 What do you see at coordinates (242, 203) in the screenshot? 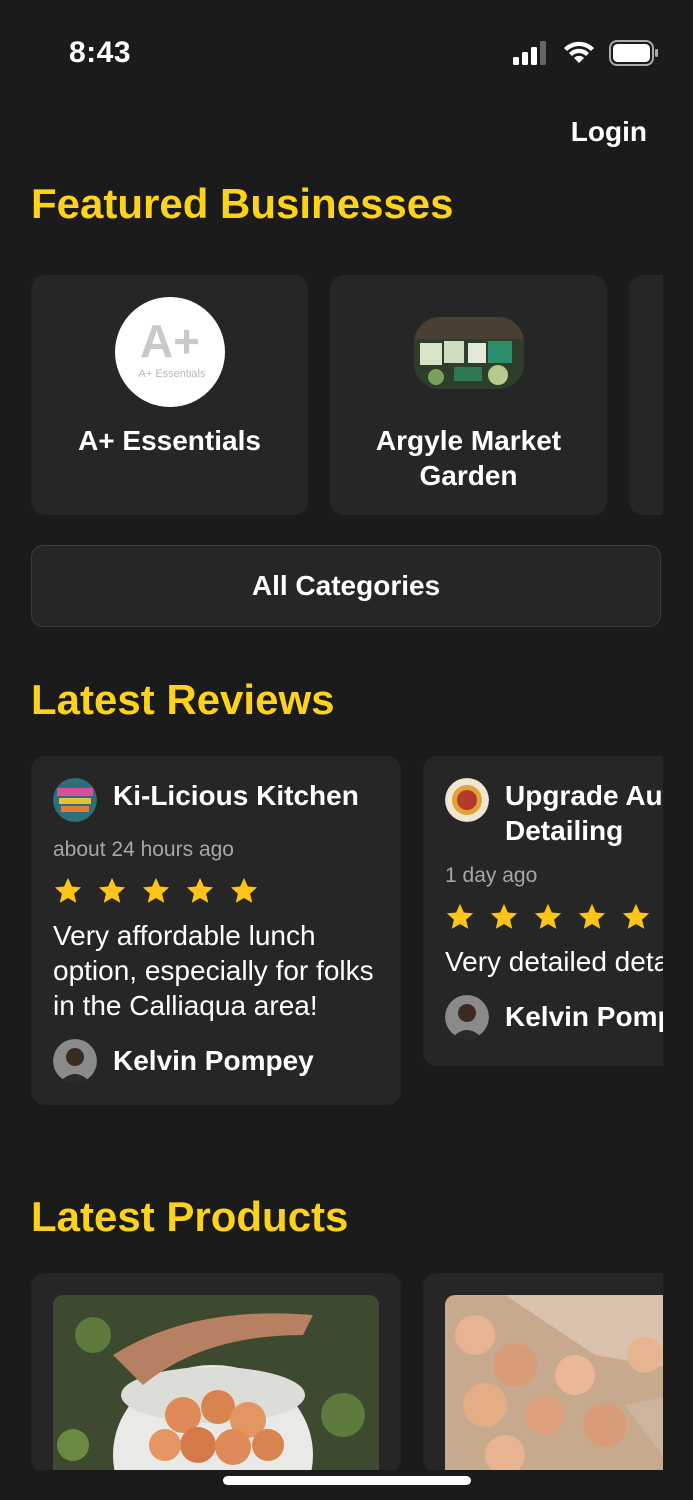
I see `featured-businesses-title: Featured Businesses` at bounding box center [242, 203].